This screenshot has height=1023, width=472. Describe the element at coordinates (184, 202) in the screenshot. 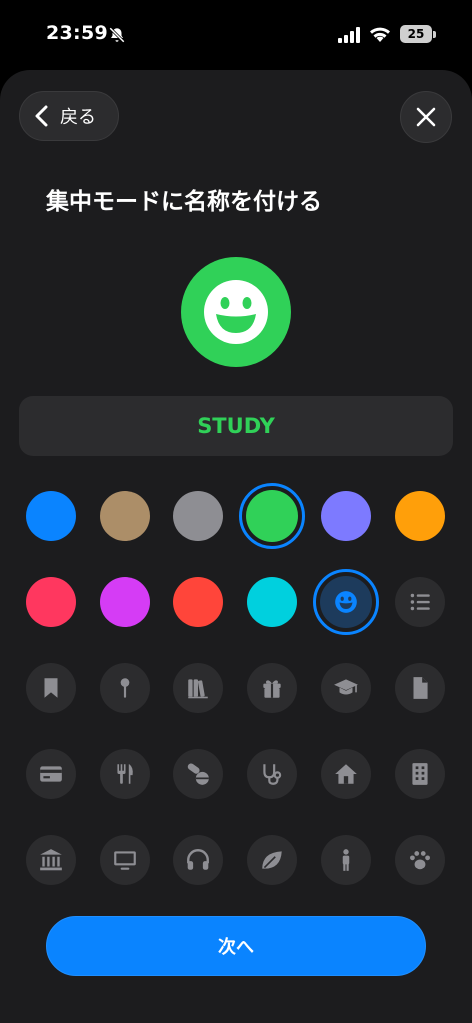

I see `page-title: 集中モードに名称を付ける` at that location.